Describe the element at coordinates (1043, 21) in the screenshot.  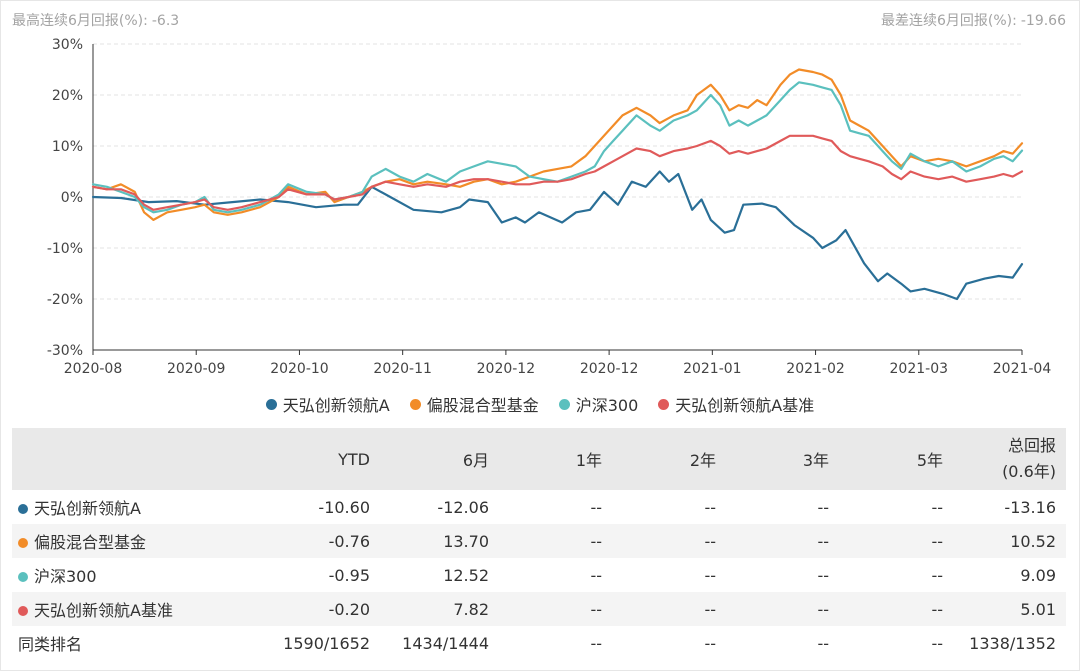
I see `min-6m-return-value: -19.66` at that location.